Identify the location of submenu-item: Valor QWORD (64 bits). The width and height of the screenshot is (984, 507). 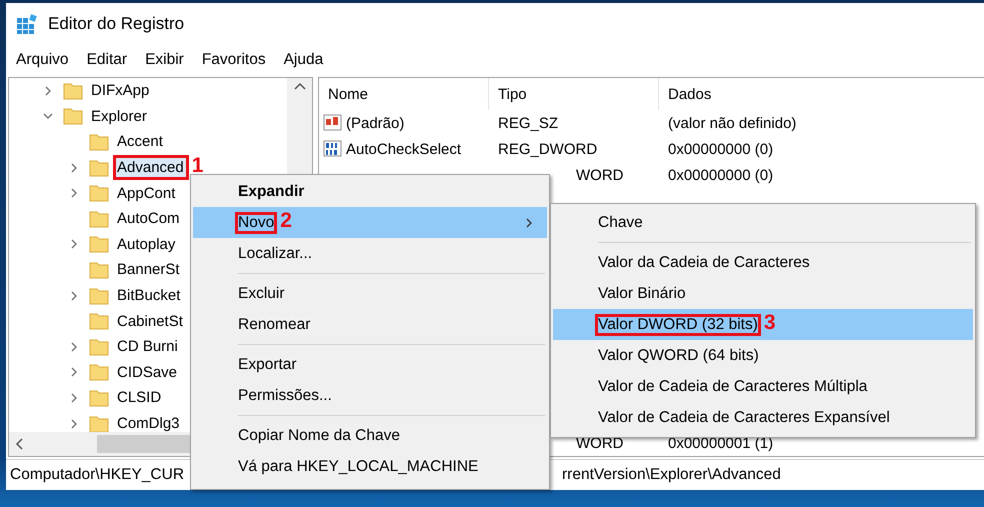
(763, 355).